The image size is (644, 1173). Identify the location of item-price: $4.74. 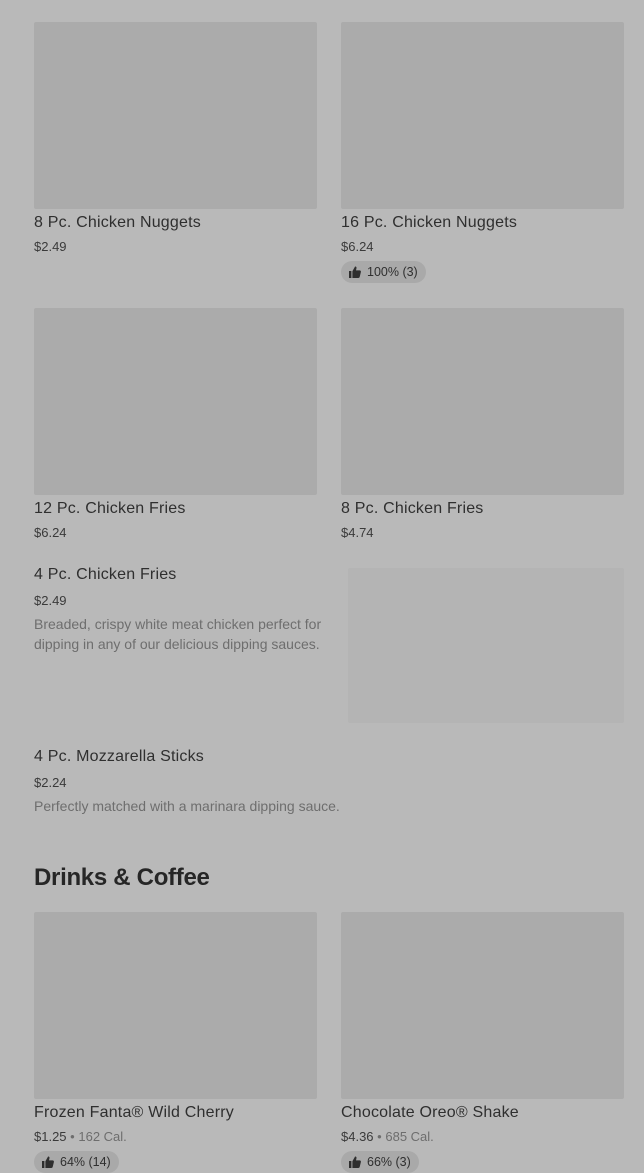
(357, 532).